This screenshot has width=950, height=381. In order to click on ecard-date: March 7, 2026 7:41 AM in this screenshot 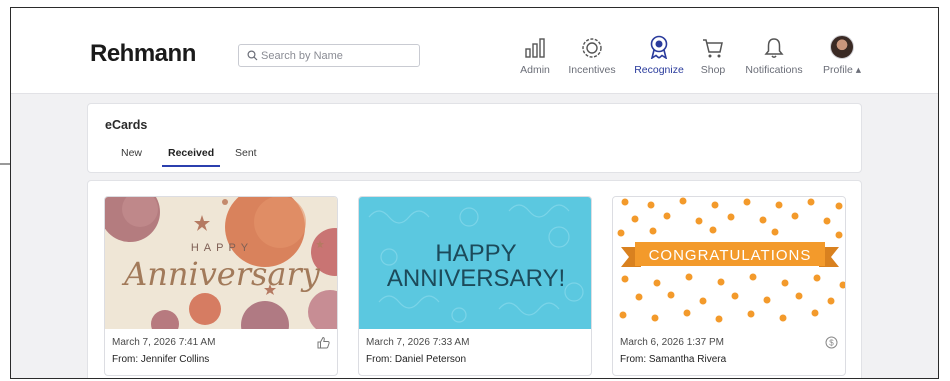, I will do `click(164, 342)`.